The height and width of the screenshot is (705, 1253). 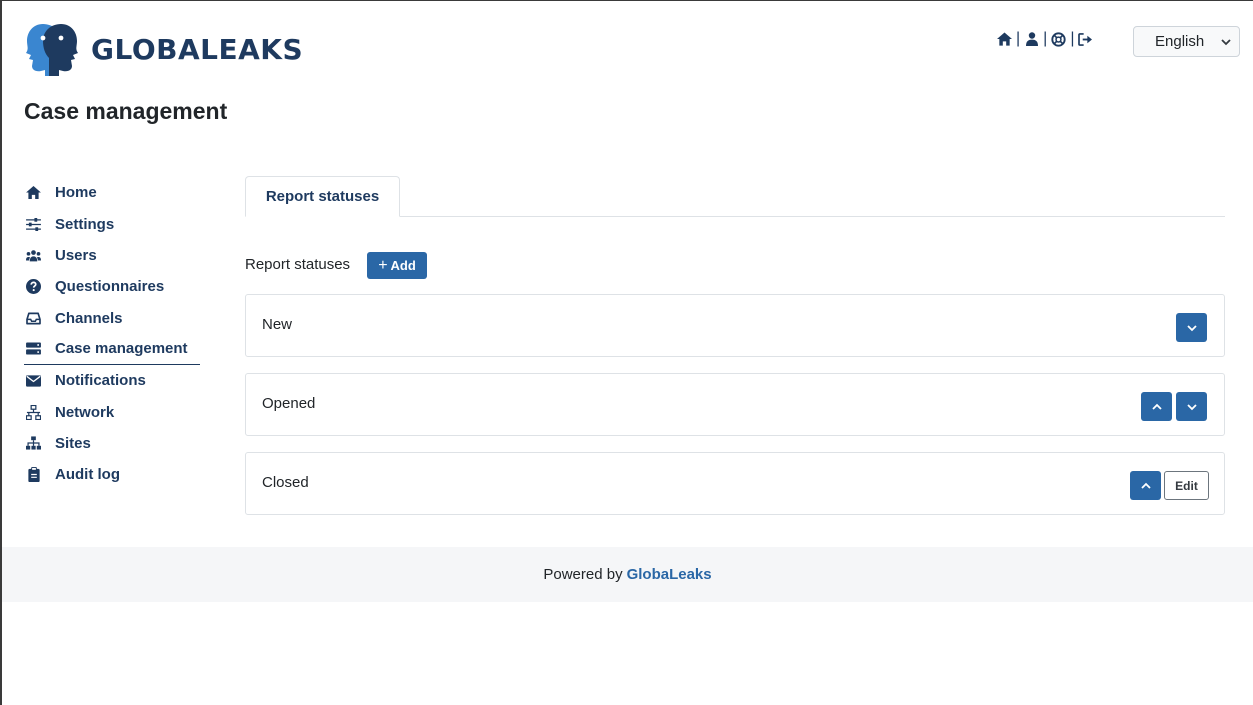 I want to click on sidebar-item-label: Questionnaires, so click(x=110, y=287).